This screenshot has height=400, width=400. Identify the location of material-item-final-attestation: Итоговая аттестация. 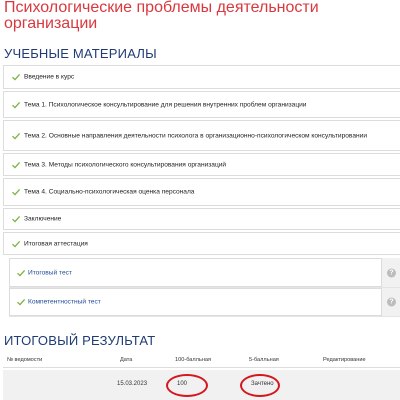
(201, 243).